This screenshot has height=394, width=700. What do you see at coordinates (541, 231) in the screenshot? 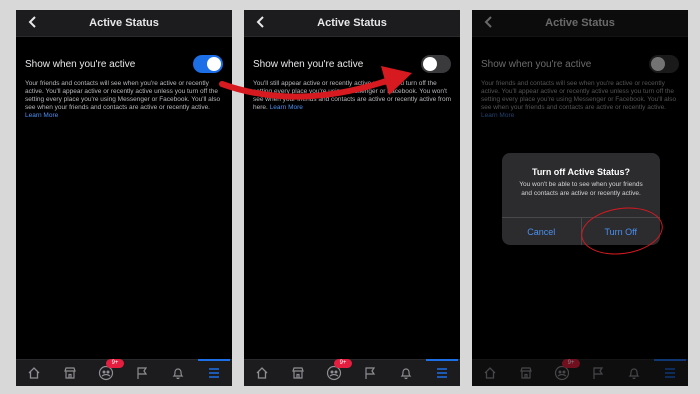
I see `cancel-button: Cancel` at bounding box center [541, 231].